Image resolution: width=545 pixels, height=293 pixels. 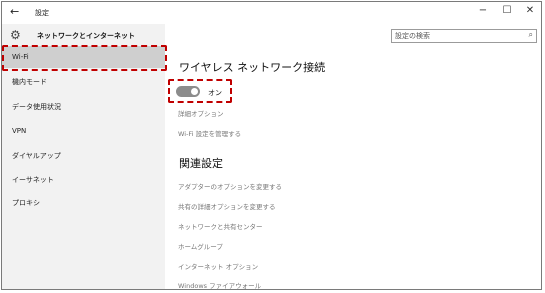 I want to click on related-settings-heading: 関連設定, so click(x=201, y=163).